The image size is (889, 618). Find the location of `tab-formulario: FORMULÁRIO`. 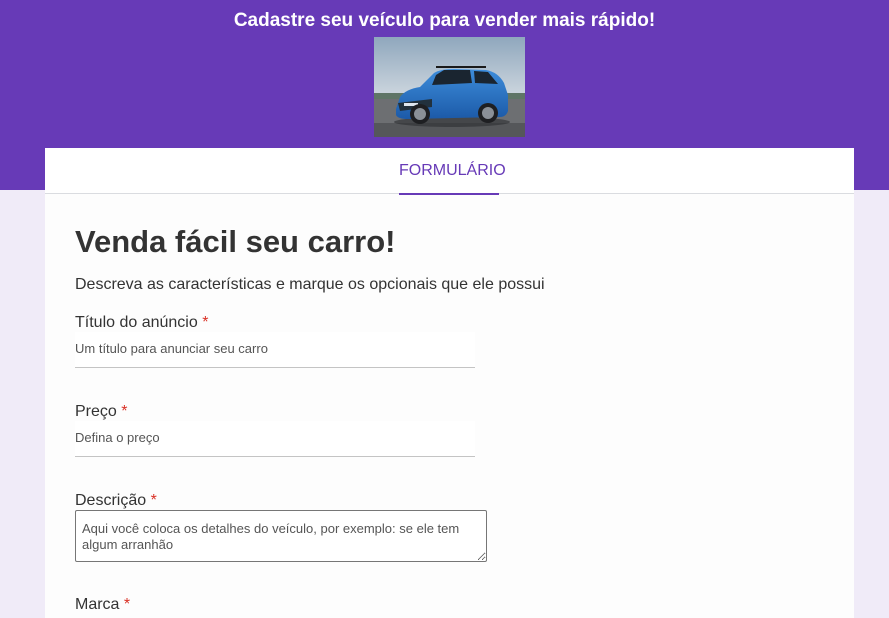

tab-formulario: FORMULÁRIO is located at coordinates (452, 171).